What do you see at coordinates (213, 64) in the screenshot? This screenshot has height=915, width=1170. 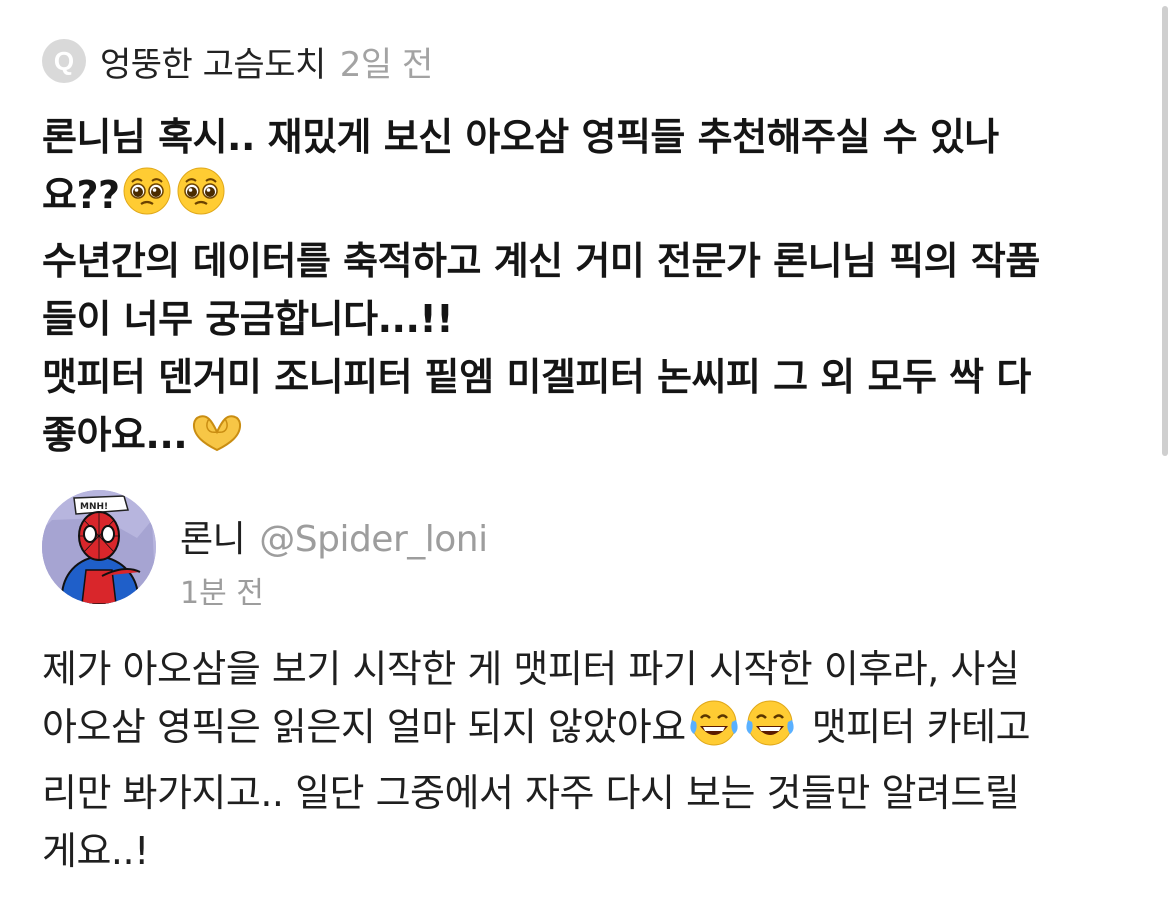 I see `asker-name: 엉뚱한 고슴도치` at bounding box center [213, 64].